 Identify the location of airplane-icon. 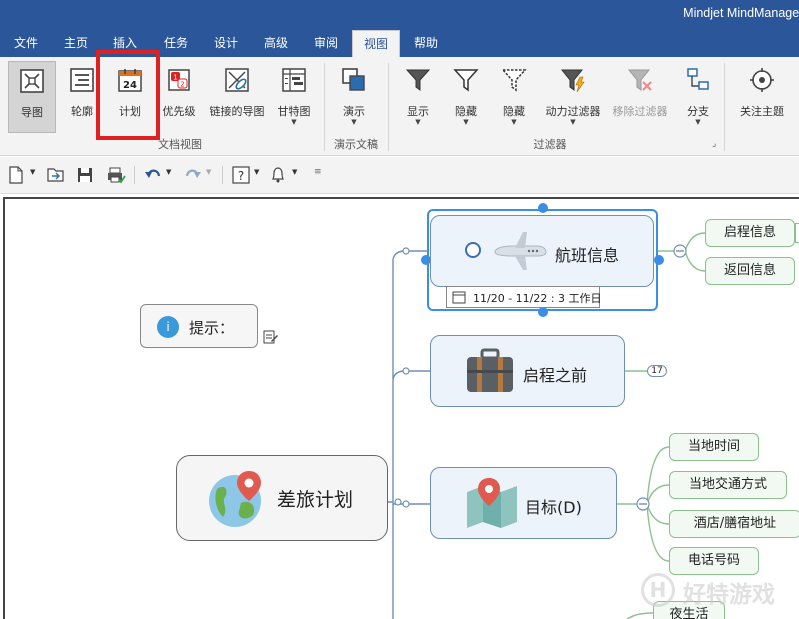
(520, 251).